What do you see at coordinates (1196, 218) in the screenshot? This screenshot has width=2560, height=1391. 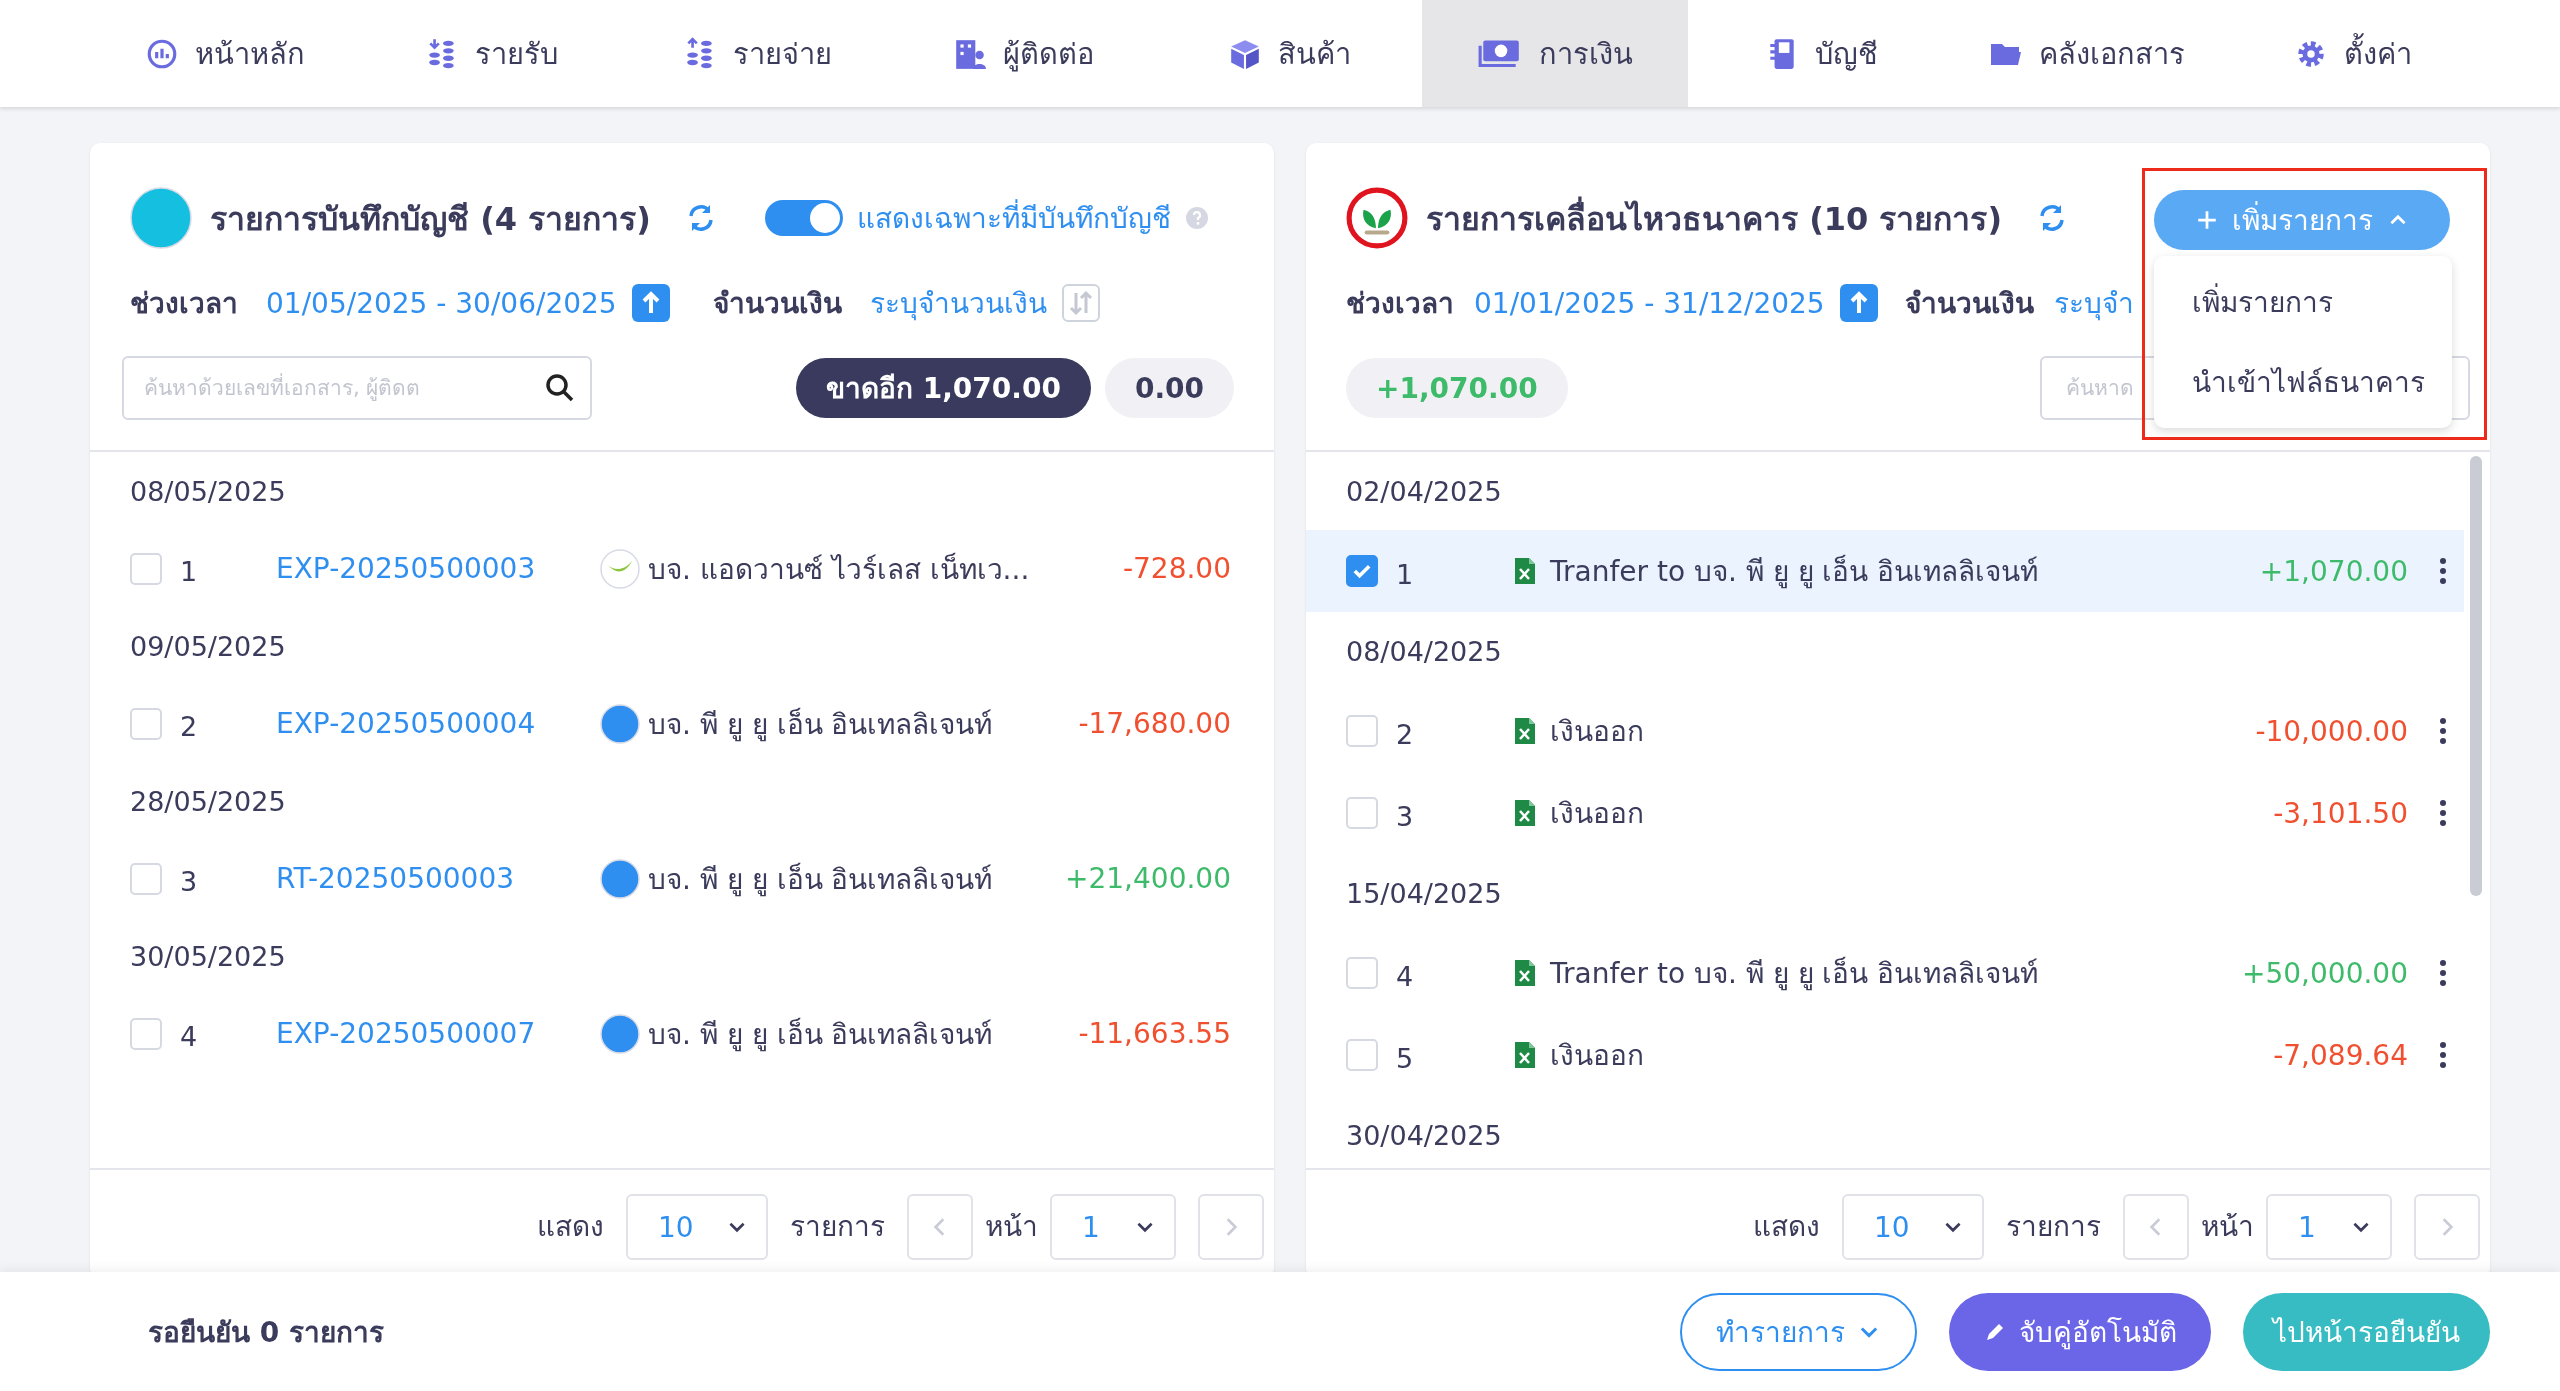 I see `help-icon` at bounding box center [1196, 218].